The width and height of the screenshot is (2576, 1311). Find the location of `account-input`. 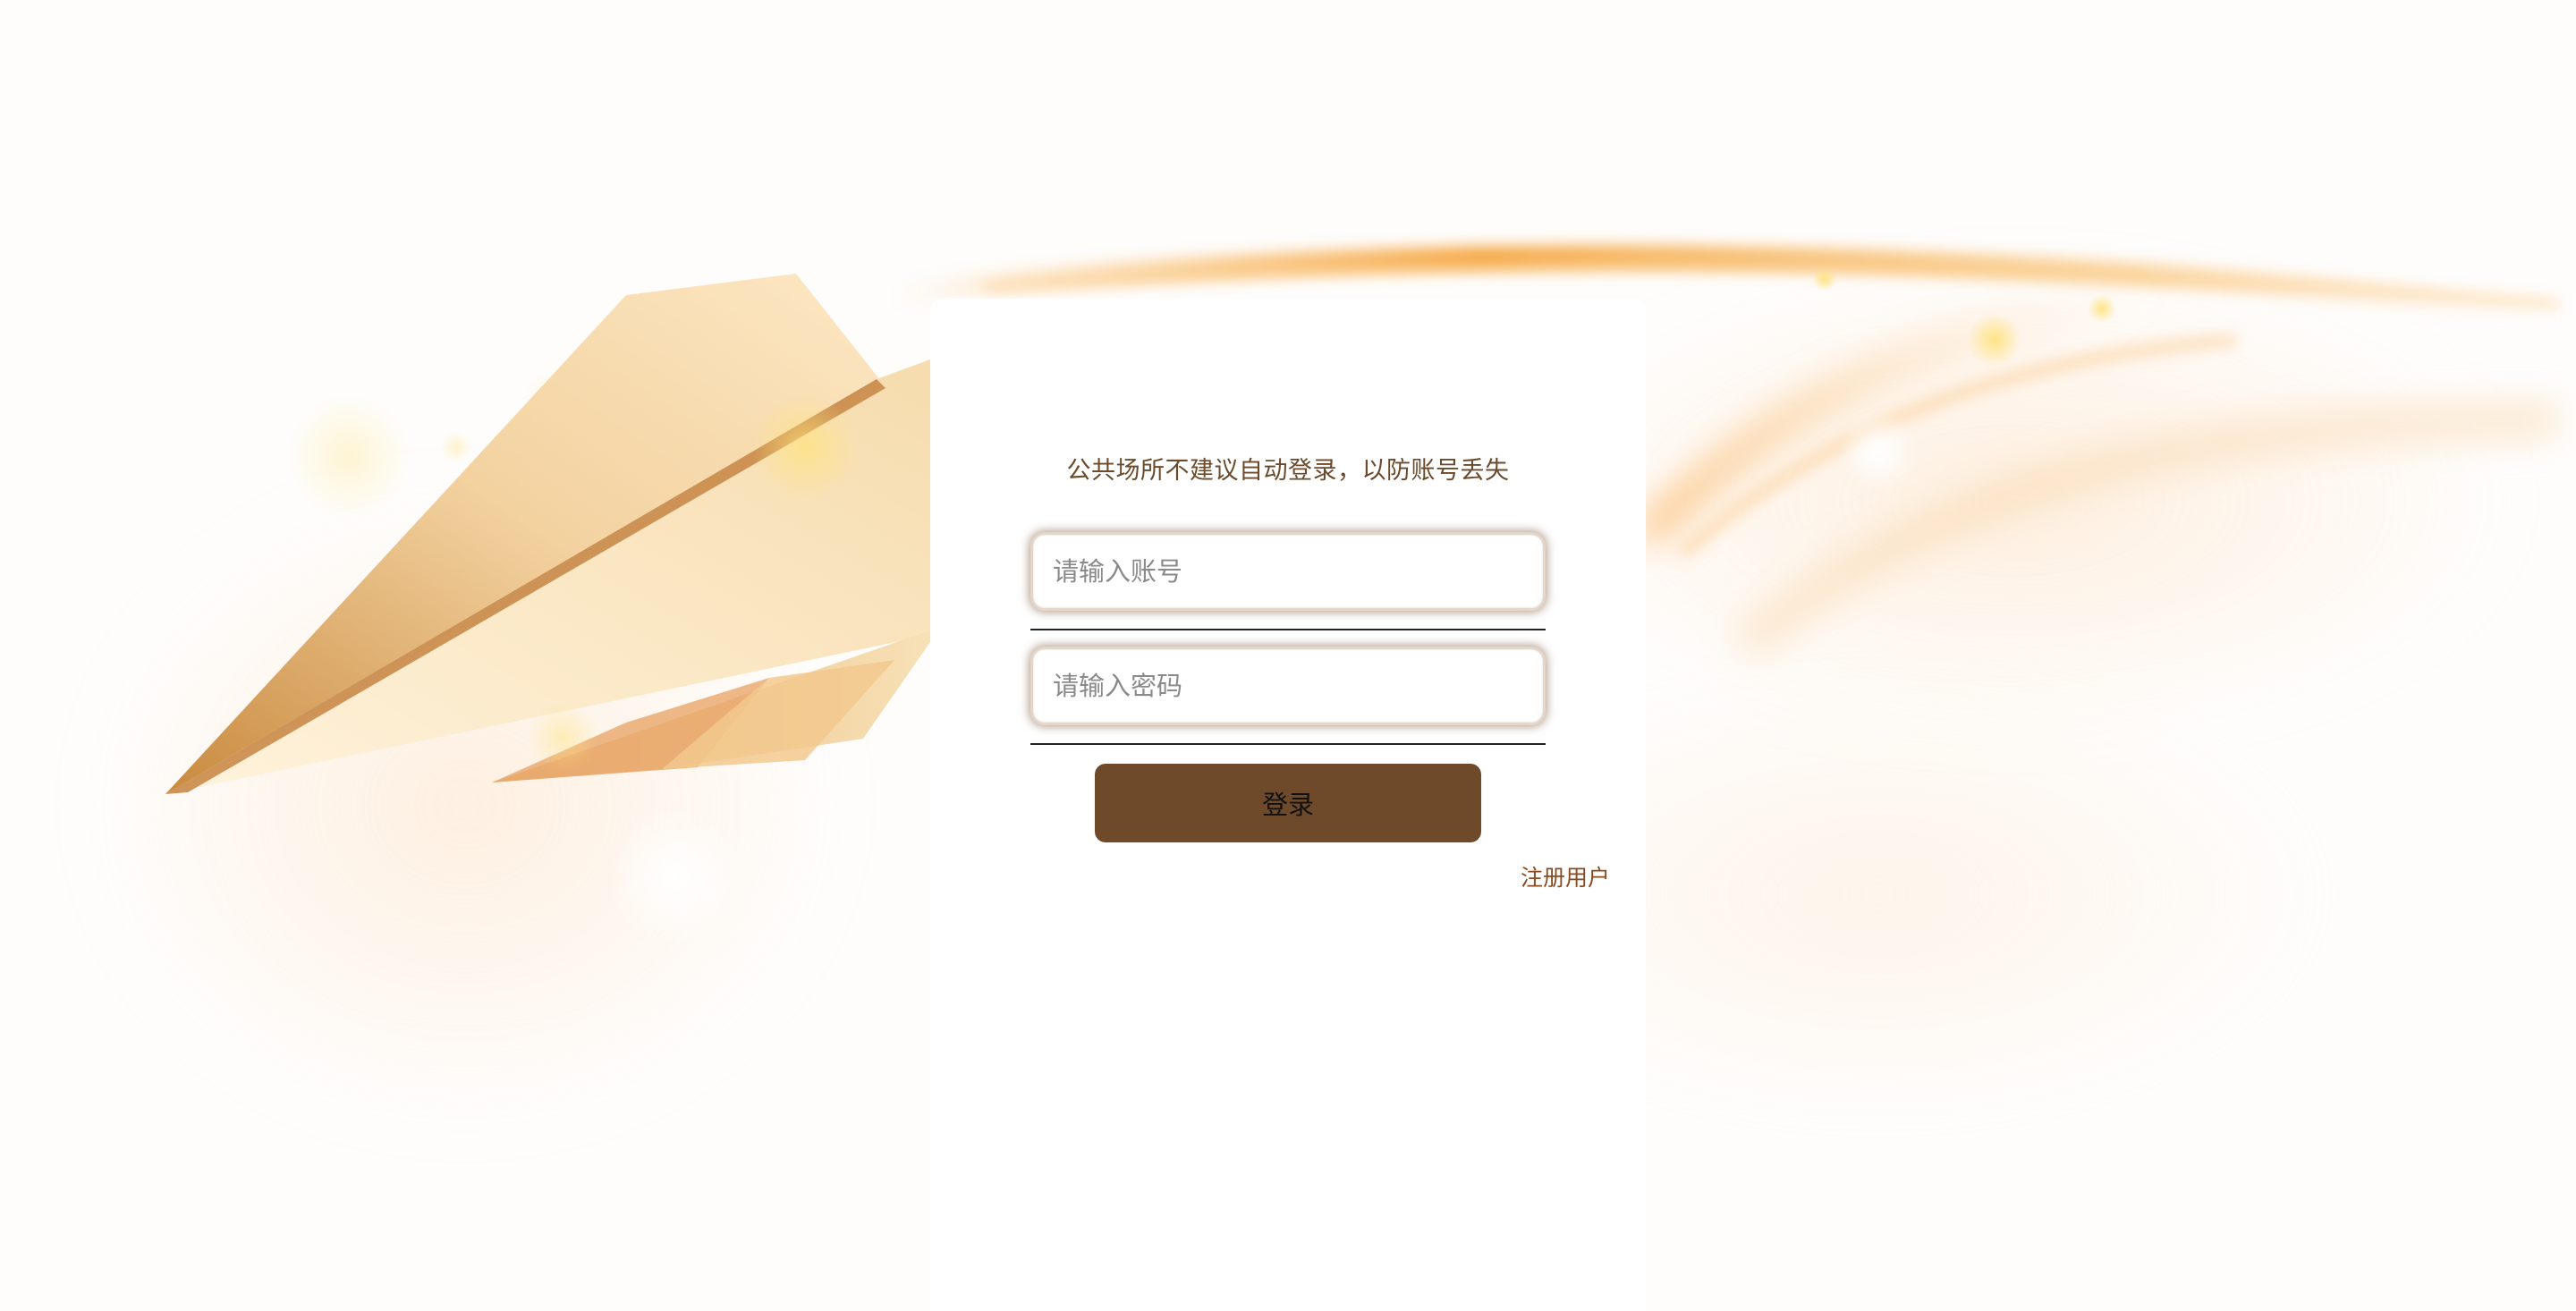

account-input is located at coordinates (1288, 571).